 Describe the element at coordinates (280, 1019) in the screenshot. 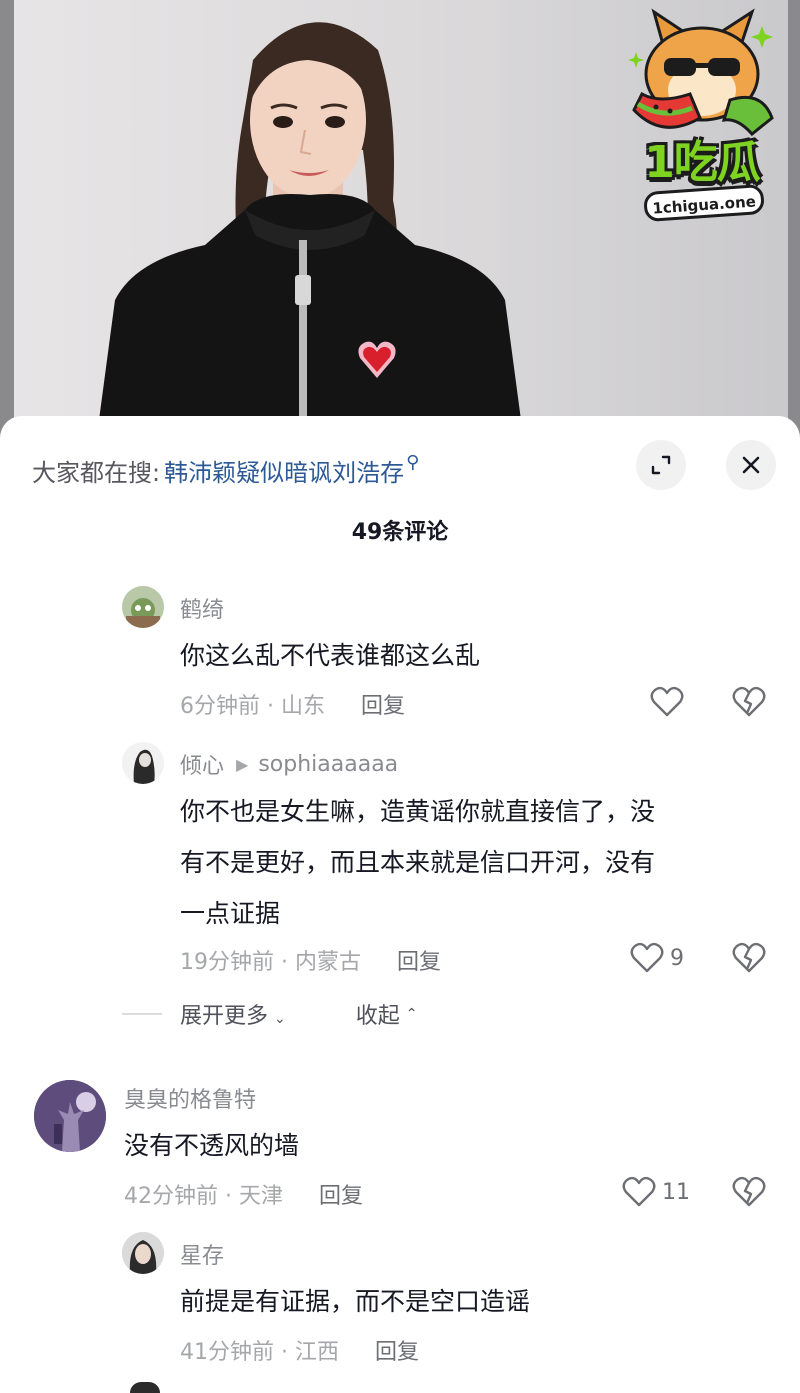

I see `chevron-down-icon: ⌄` at that location.